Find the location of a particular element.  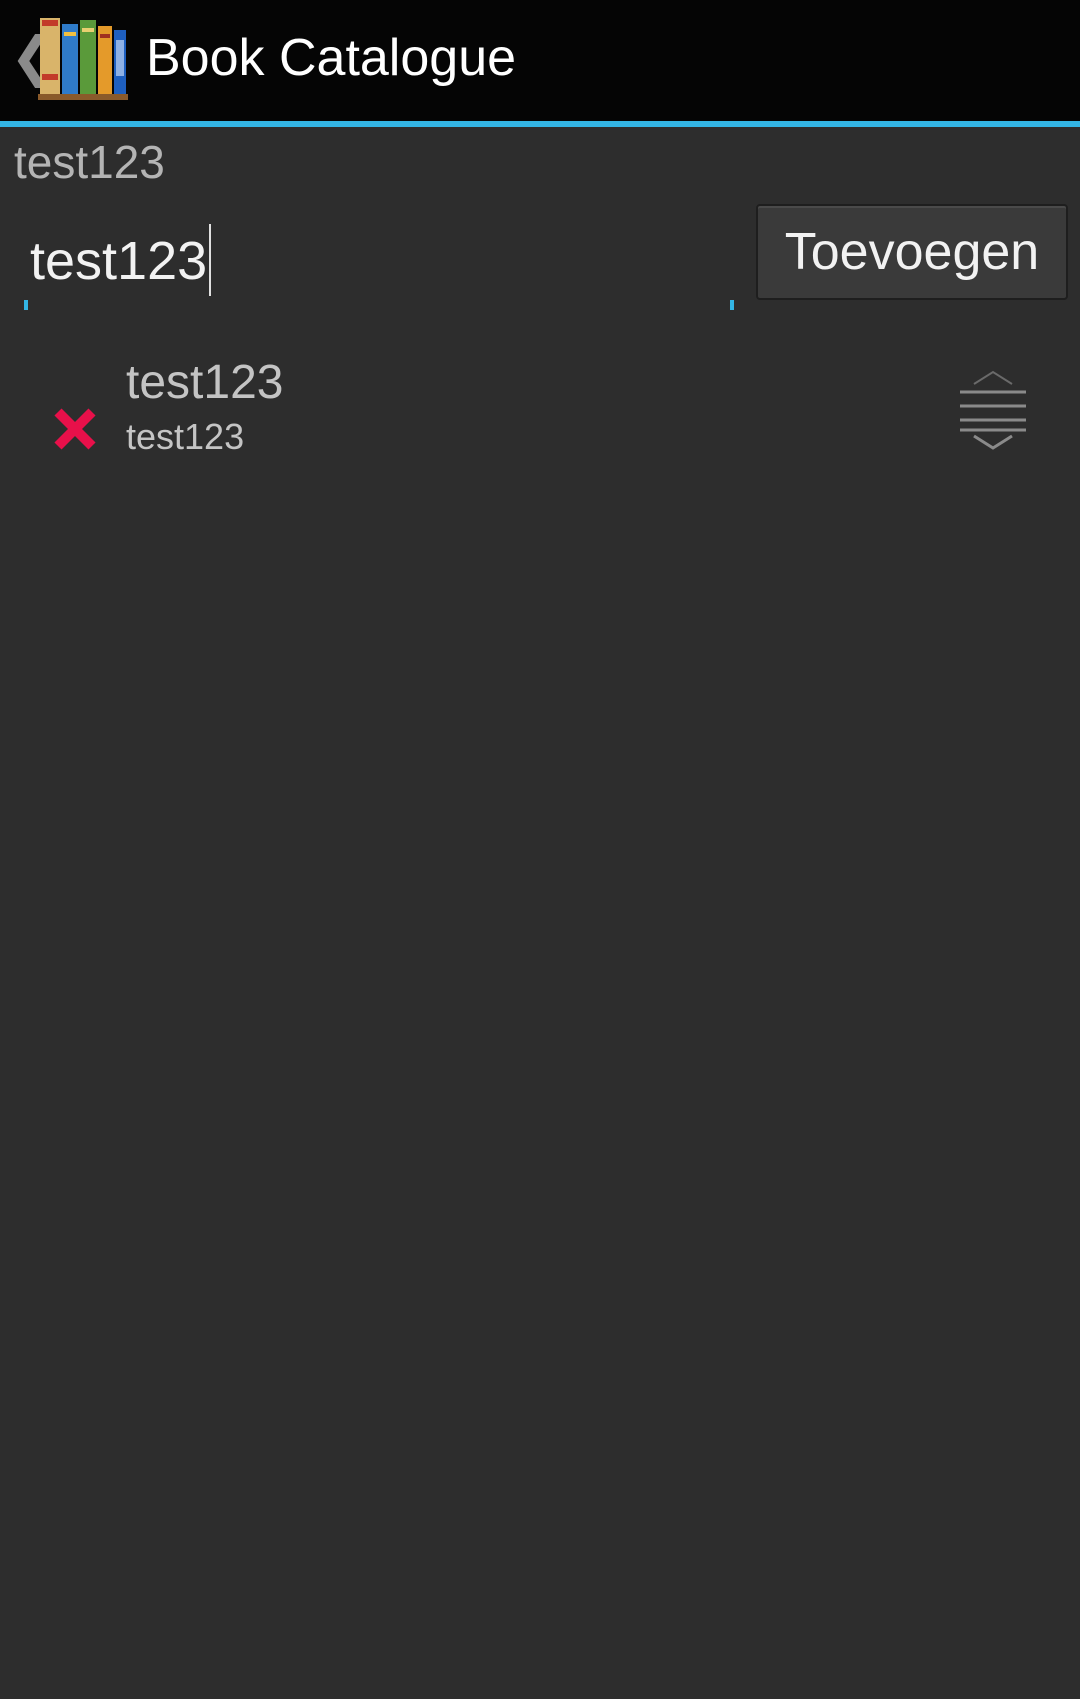

up-navigation-button: ❮ is located at coordinates (32, 57).